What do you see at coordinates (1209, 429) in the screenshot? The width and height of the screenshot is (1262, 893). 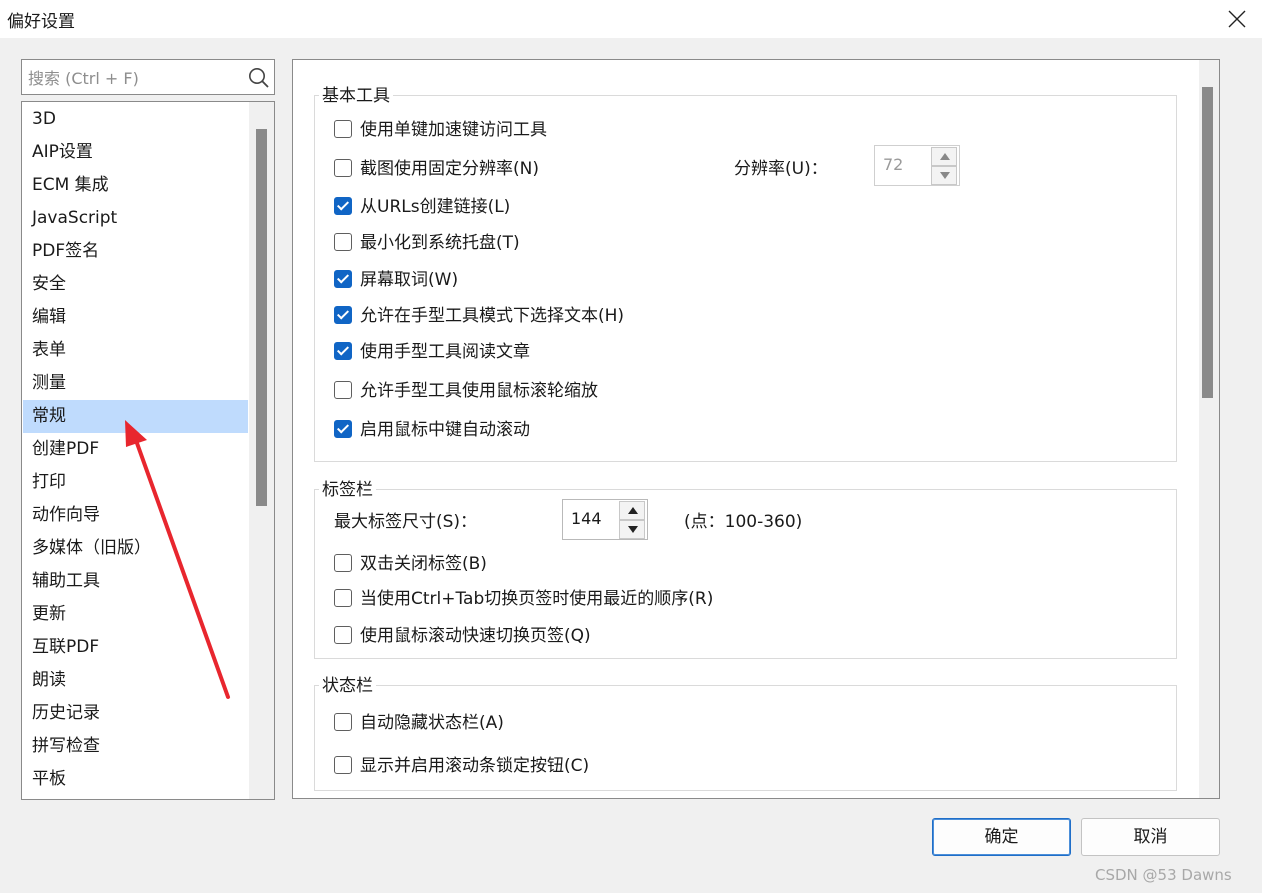 I see `settings-scrollbar` at bounding box center [1209, 429].